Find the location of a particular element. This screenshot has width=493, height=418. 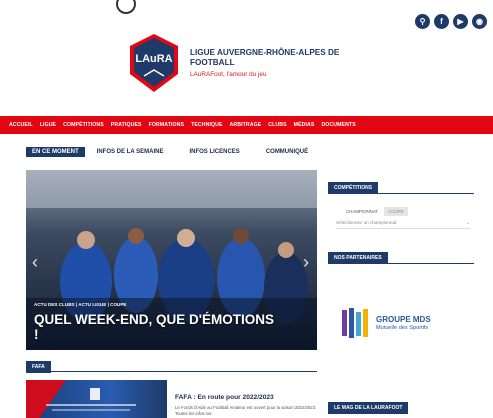

nav-item-medias: MÉDIAS is located at coordinates (304, 125).